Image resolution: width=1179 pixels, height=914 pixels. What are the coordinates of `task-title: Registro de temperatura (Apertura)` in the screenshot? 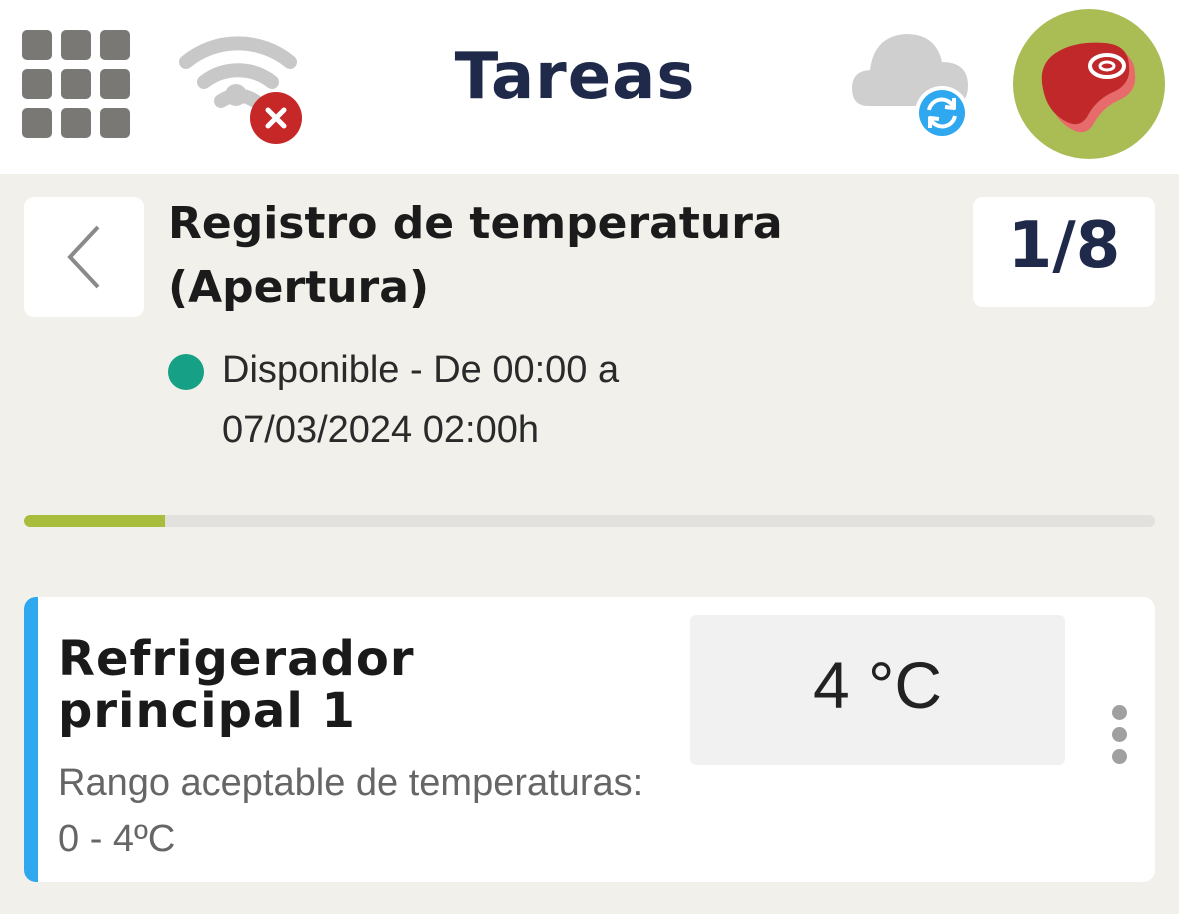 It's located at (475, 255).